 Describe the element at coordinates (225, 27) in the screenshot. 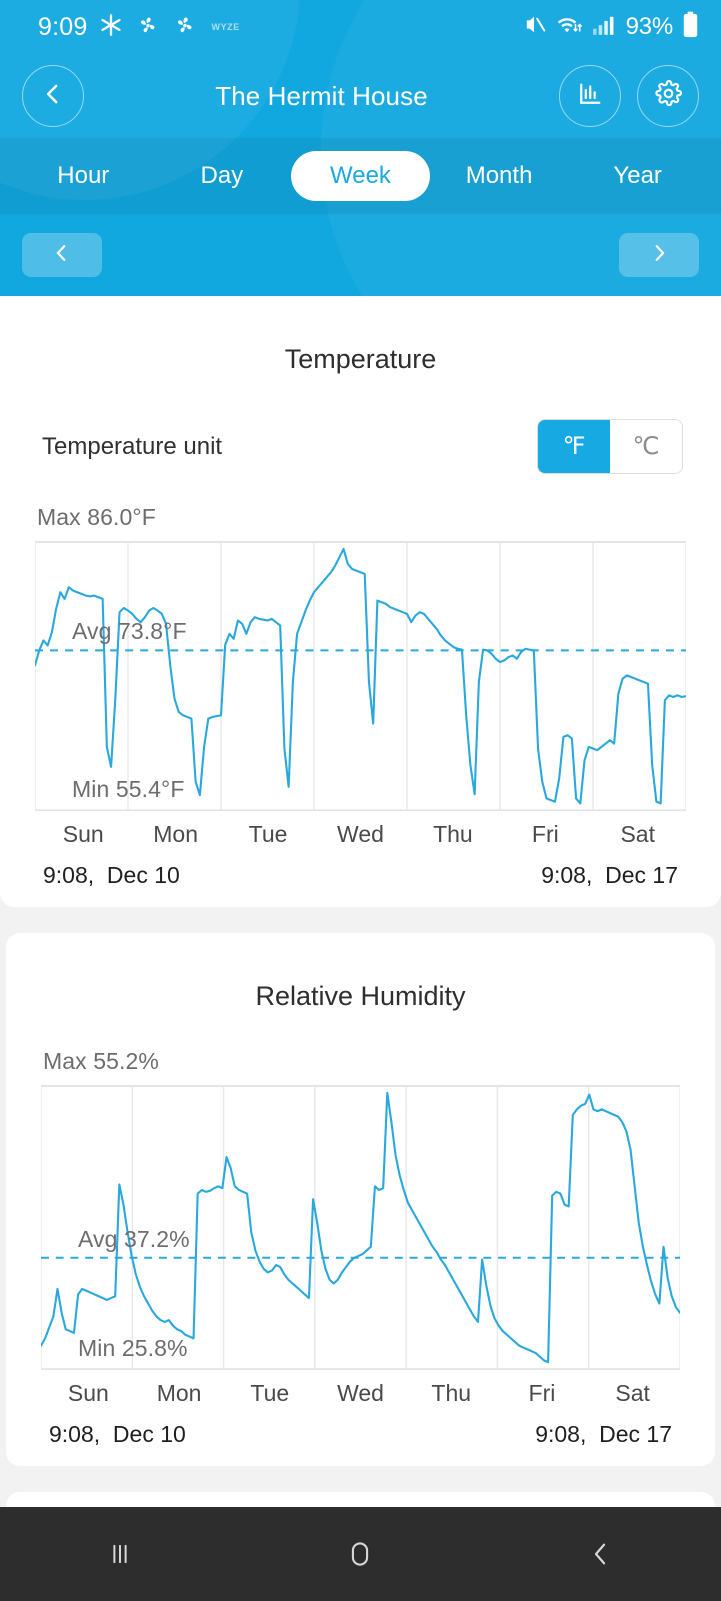

I see `wyze-brand-mark: WYZE` at that location.